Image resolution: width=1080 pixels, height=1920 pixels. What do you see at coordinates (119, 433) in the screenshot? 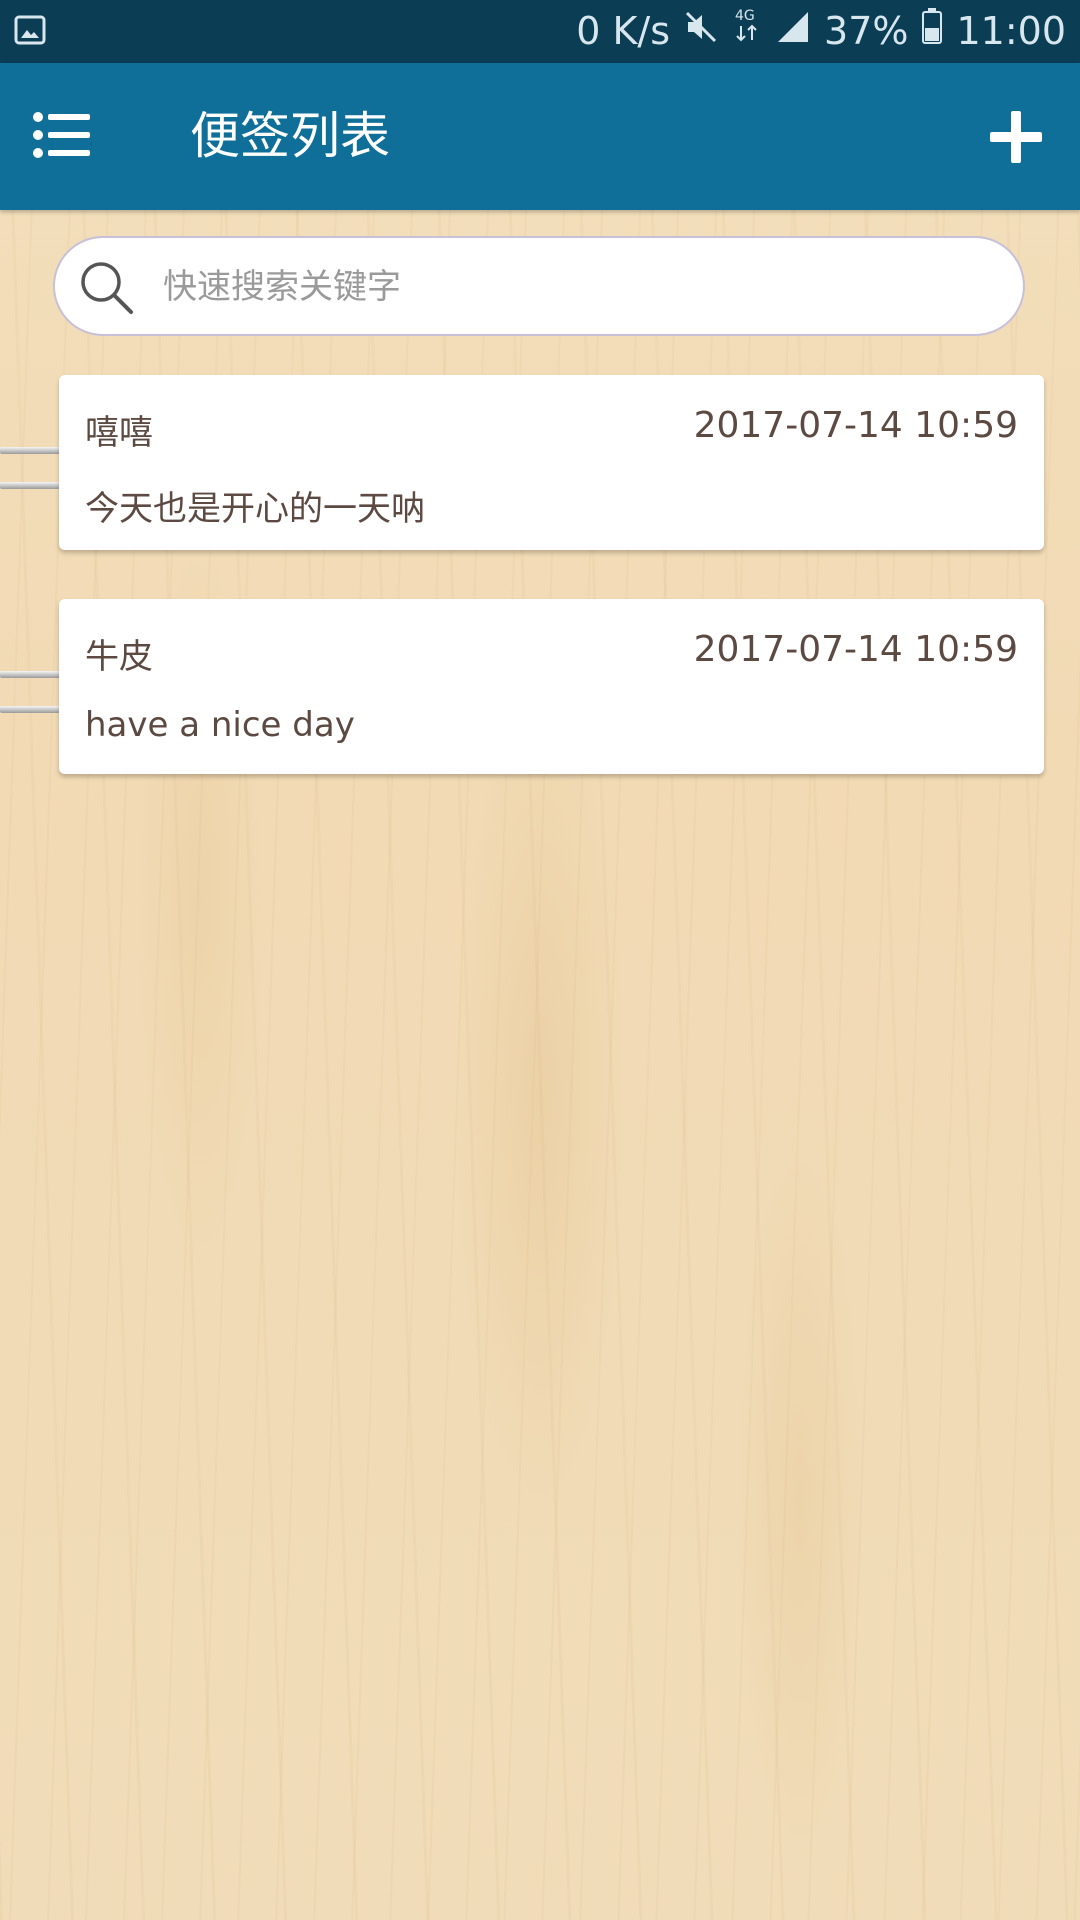
I see `note-title: 嘻嘻` at bounding box center [119, 433].